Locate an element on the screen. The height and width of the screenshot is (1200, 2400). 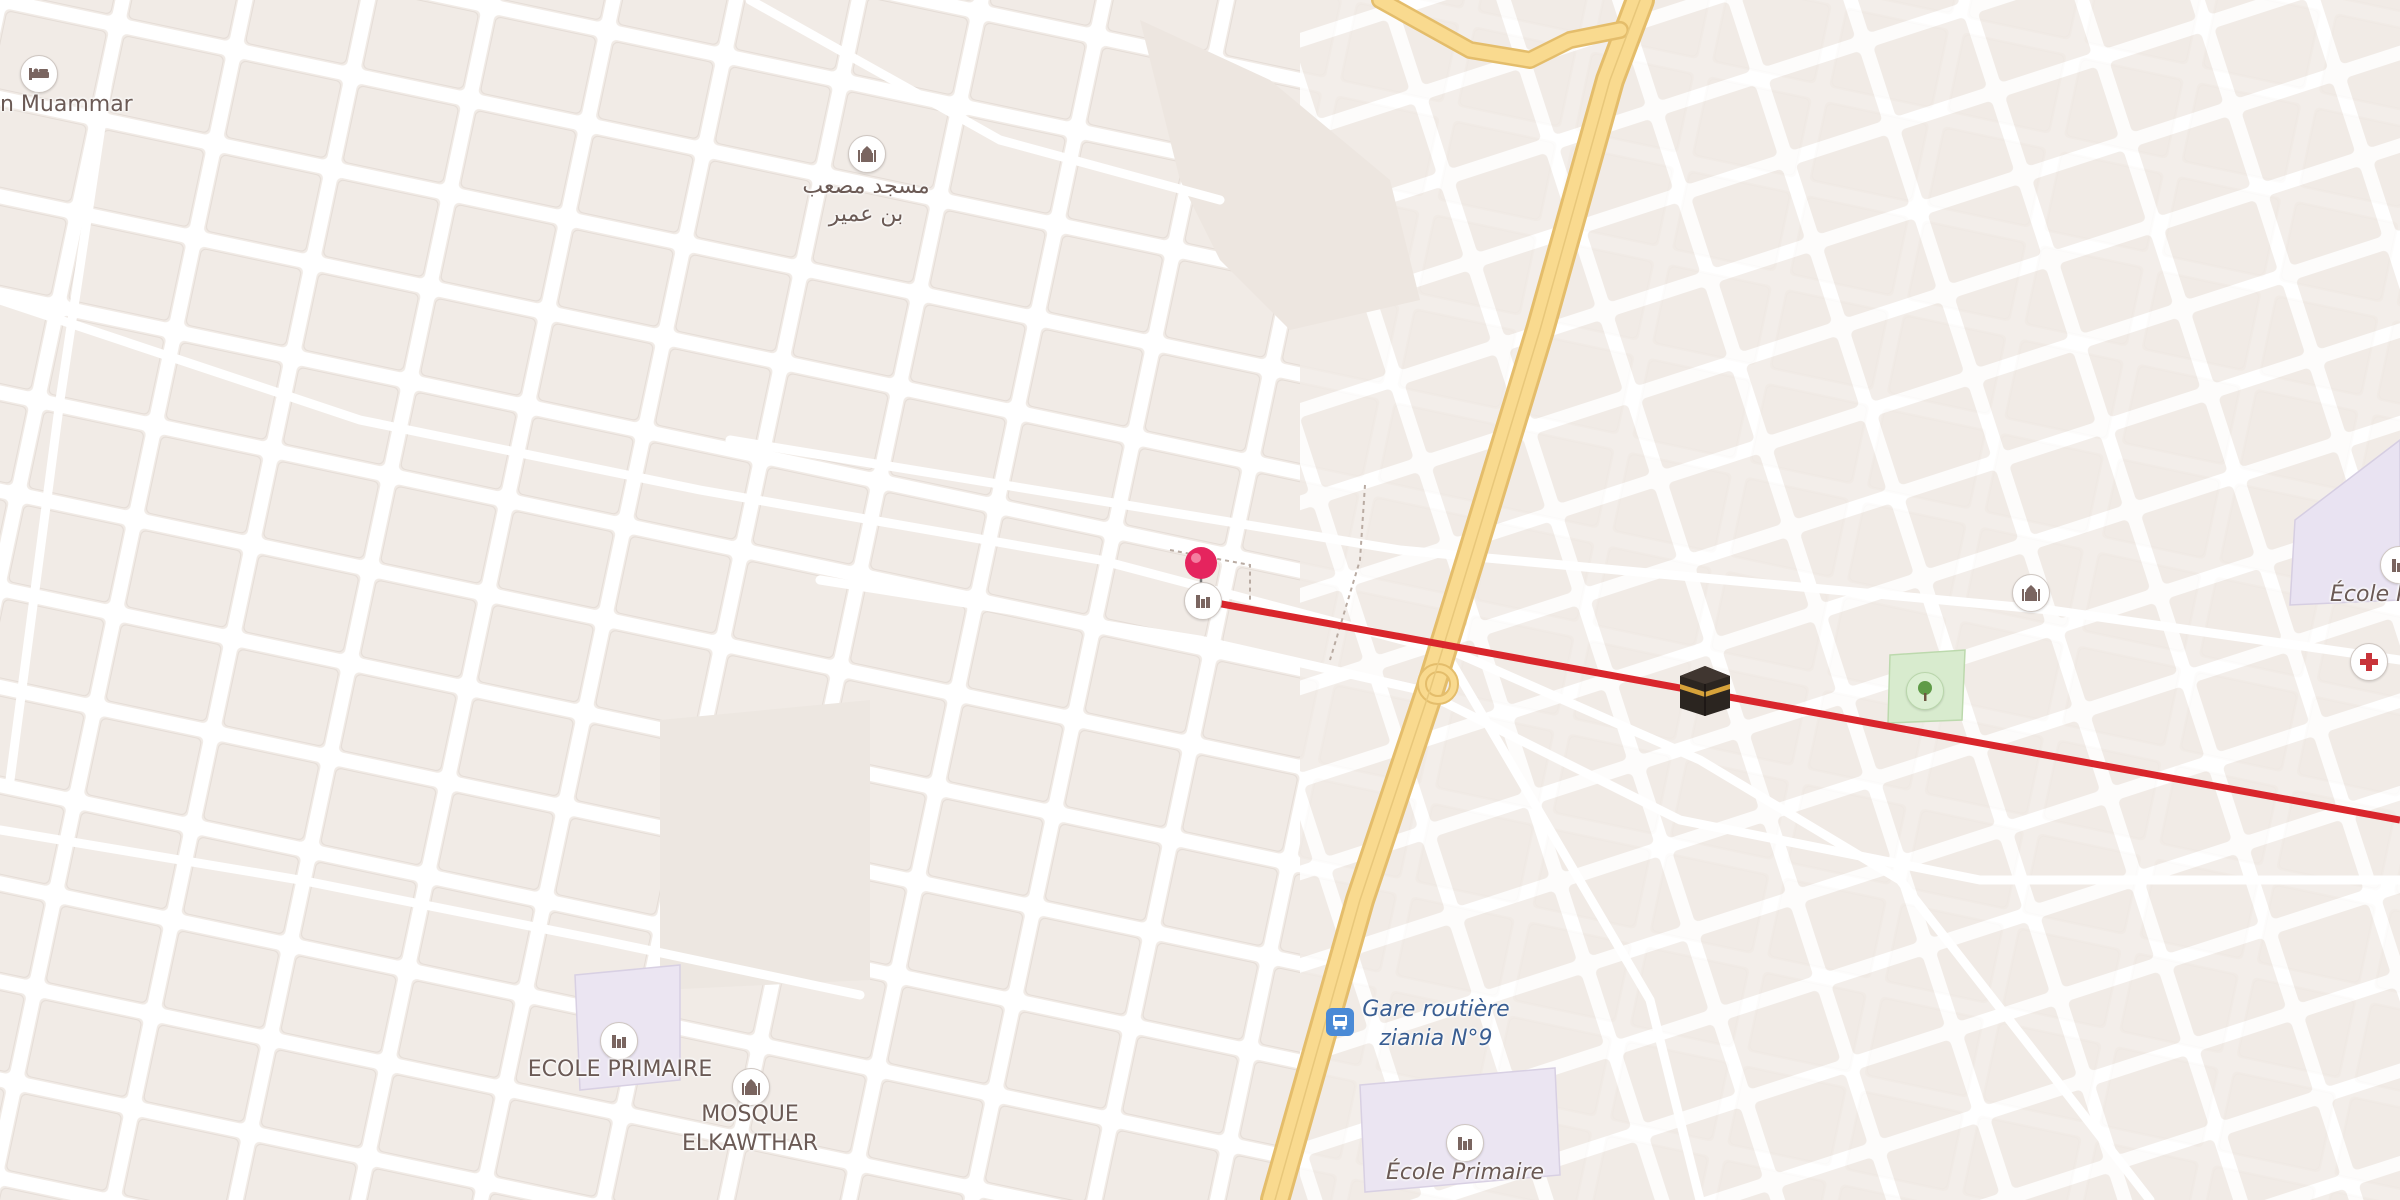
hotel-label: n Muammar is located at coordinates (66, 104).